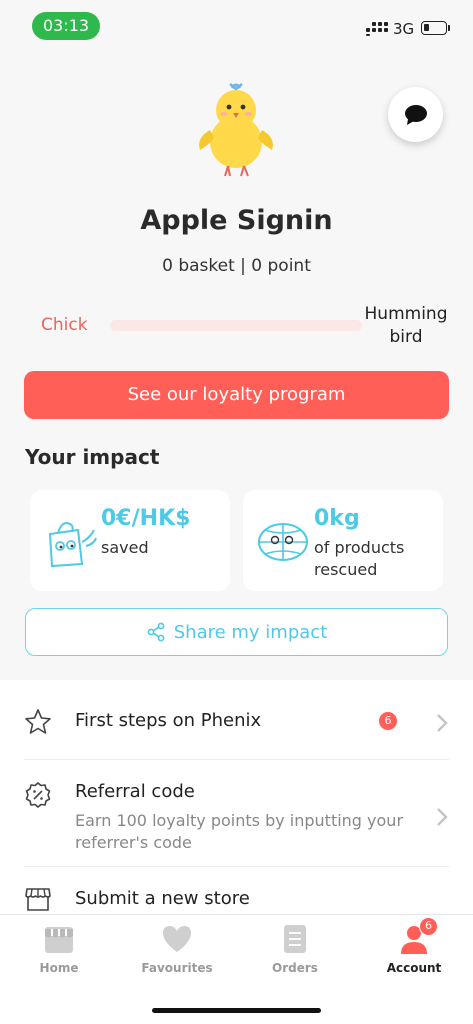 The width and height of the screenshot is (473, 1024). What do you see at coordinates (236, 220) in the screenshot?
I see `user-name: Apple Signin` at bounding box center [236, 220].